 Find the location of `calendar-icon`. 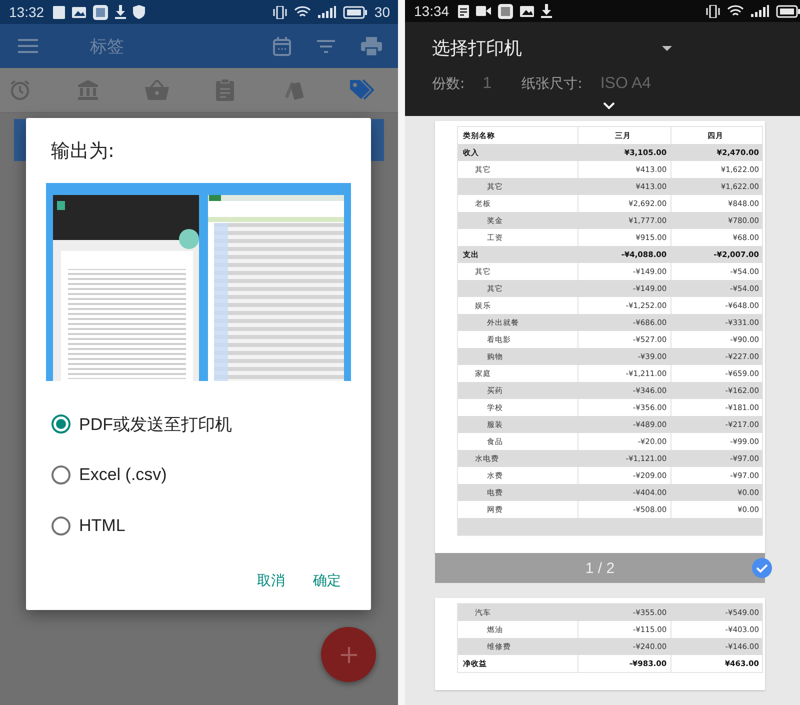

calendar-icon is located at coordinates (282, 46).